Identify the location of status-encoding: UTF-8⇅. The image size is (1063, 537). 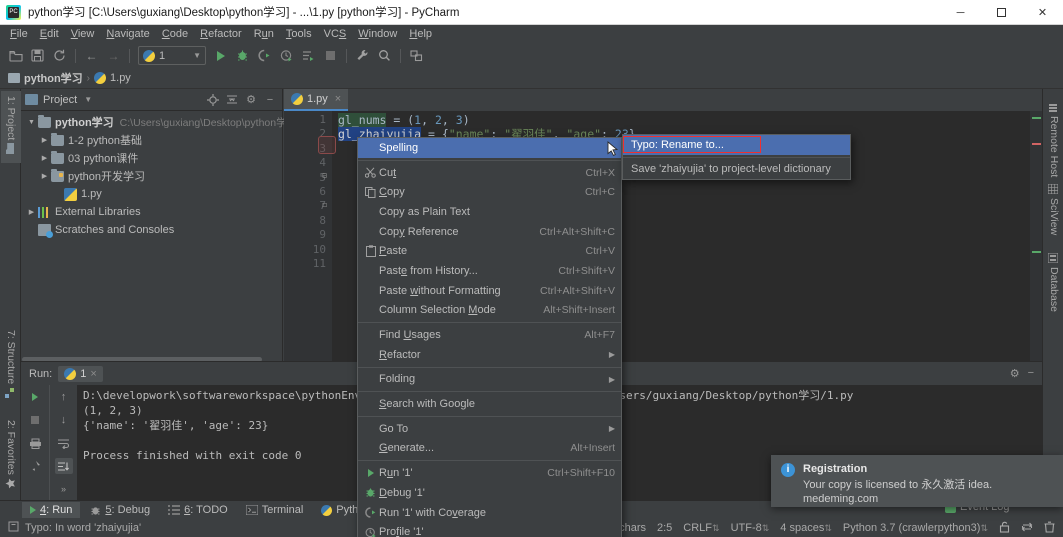
(750, 528).